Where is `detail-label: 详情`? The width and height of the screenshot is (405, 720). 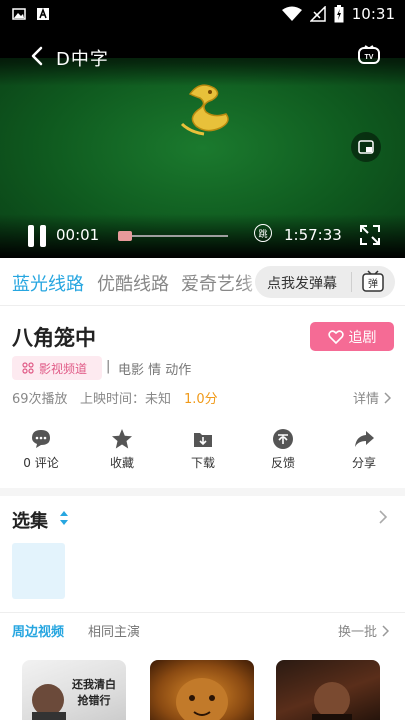 detail-label: 详情 is located at coordinates (365, 399).